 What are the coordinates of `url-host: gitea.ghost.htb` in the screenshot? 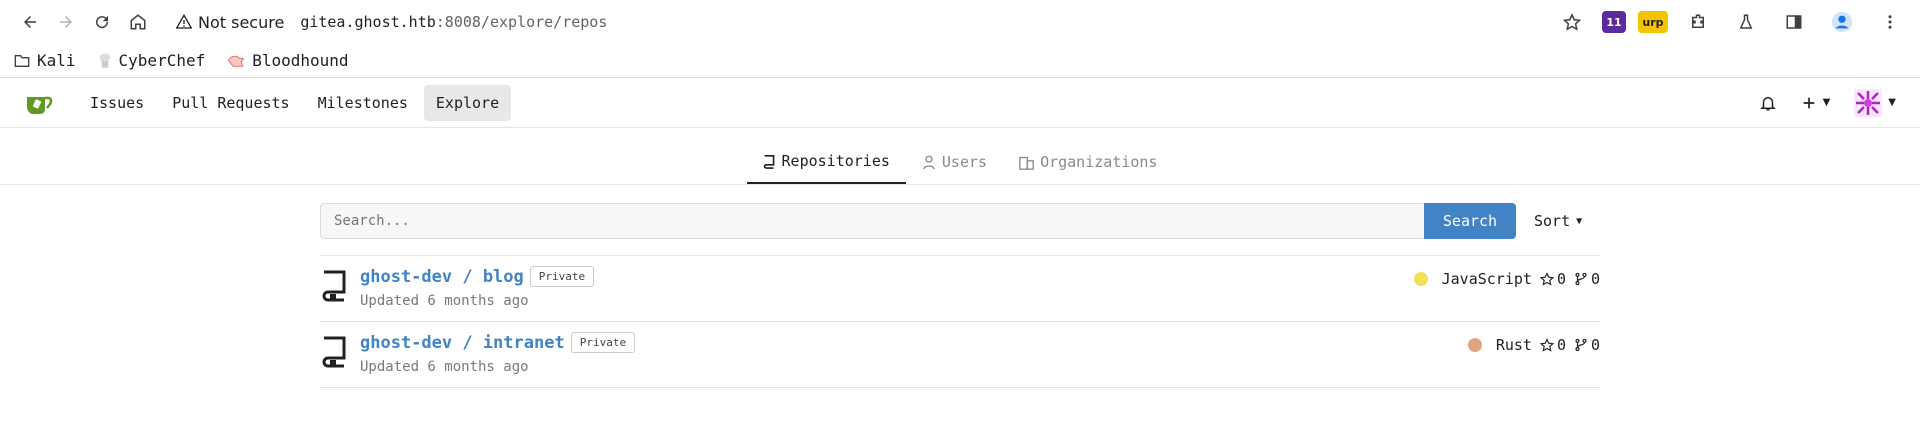 It's located at (368, 22).